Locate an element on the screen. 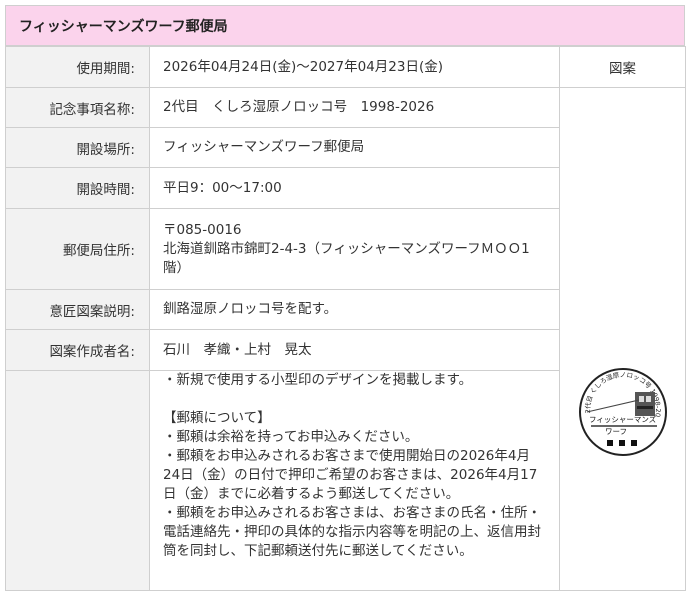 The width and height of the screenshot is (690, 591). table-row: 使用期間: 2026年04月24日(金)～2027年04月23日(金) 図案 is located at coordinates (345, 67).